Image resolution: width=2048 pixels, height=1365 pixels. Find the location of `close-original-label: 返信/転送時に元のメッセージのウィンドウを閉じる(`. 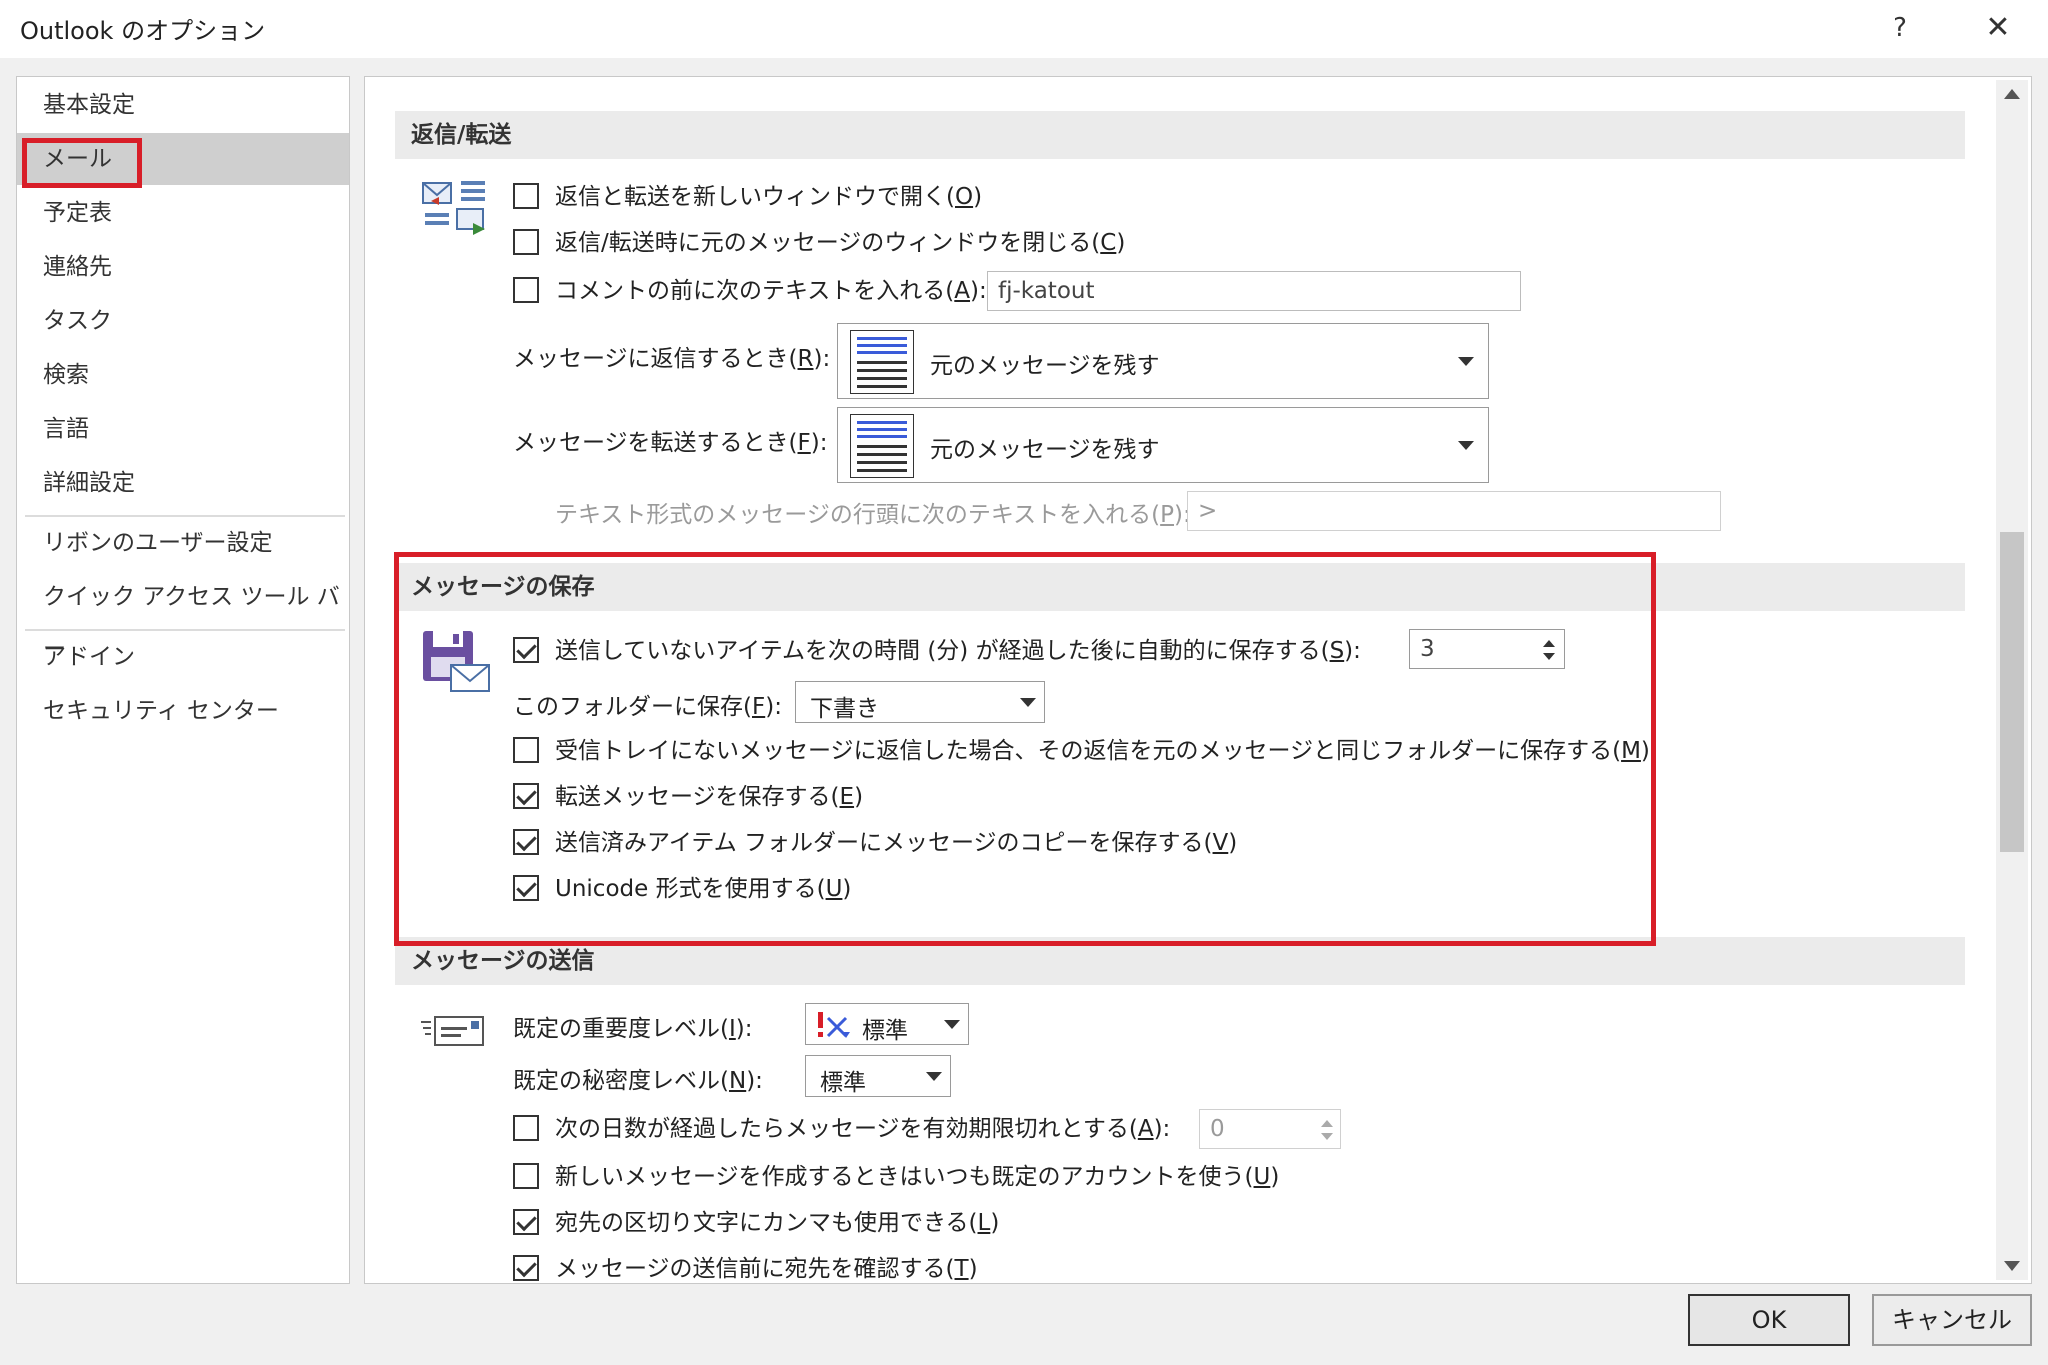

close-original-label: 返信/転送時に元のメッセージのウィンドウを閉じる( is located at coordinates (828, 243).